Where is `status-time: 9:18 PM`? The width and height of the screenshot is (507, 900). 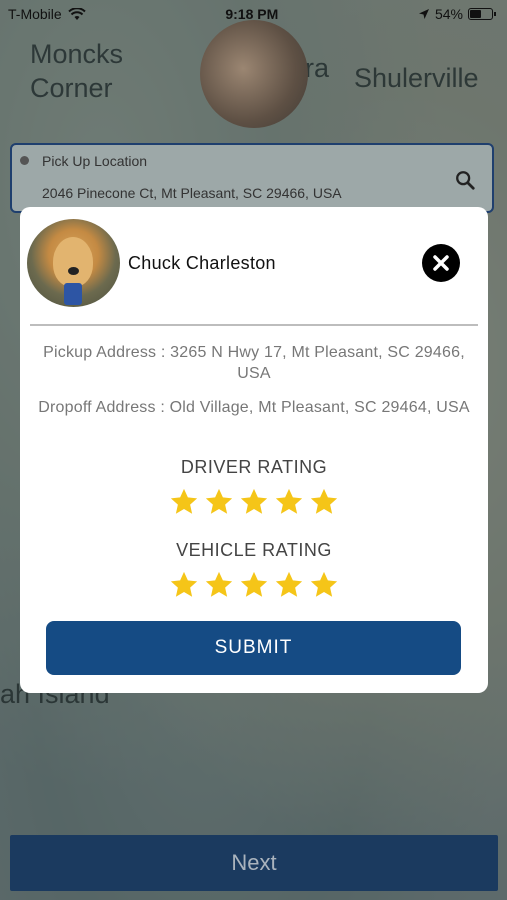 status-time: 9:18 PM is located at coordinates (252, 14).